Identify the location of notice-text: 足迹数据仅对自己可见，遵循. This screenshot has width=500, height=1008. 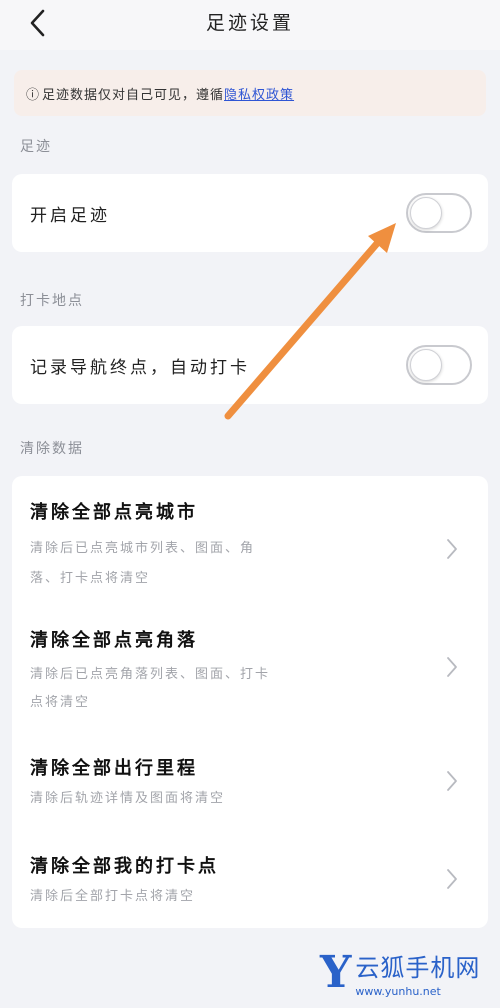
(133, 95).